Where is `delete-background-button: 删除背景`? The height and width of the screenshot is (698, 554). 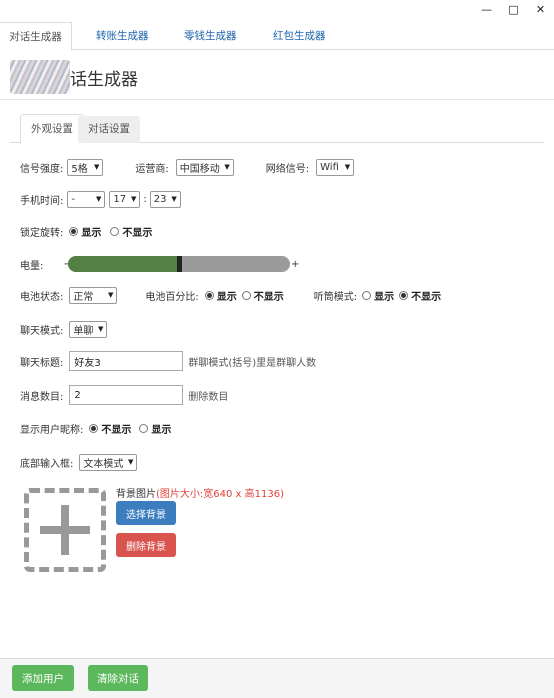
delete-background-button: 删除背景 is located at coordinates (146, 545).